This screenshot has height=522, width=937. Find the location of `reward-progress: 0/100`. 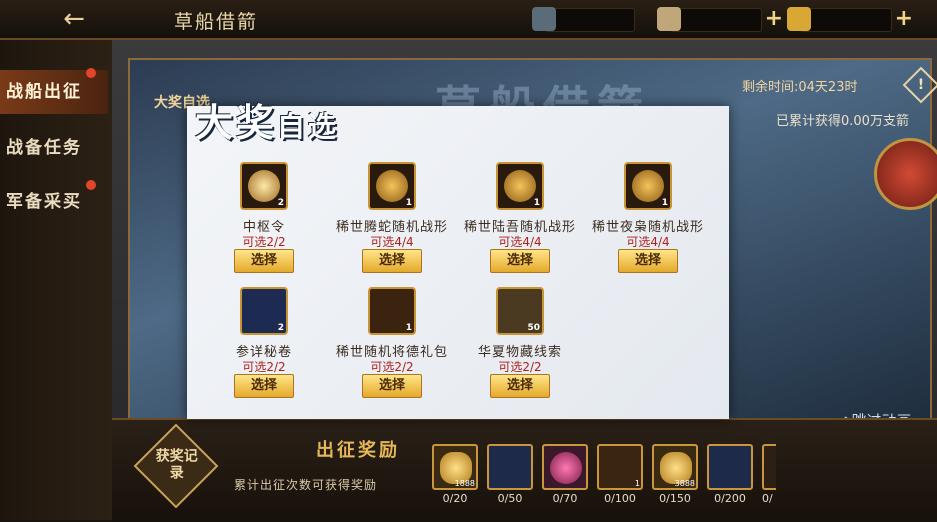

reward-progress: 0/100 is located at coordinates (620, 498).